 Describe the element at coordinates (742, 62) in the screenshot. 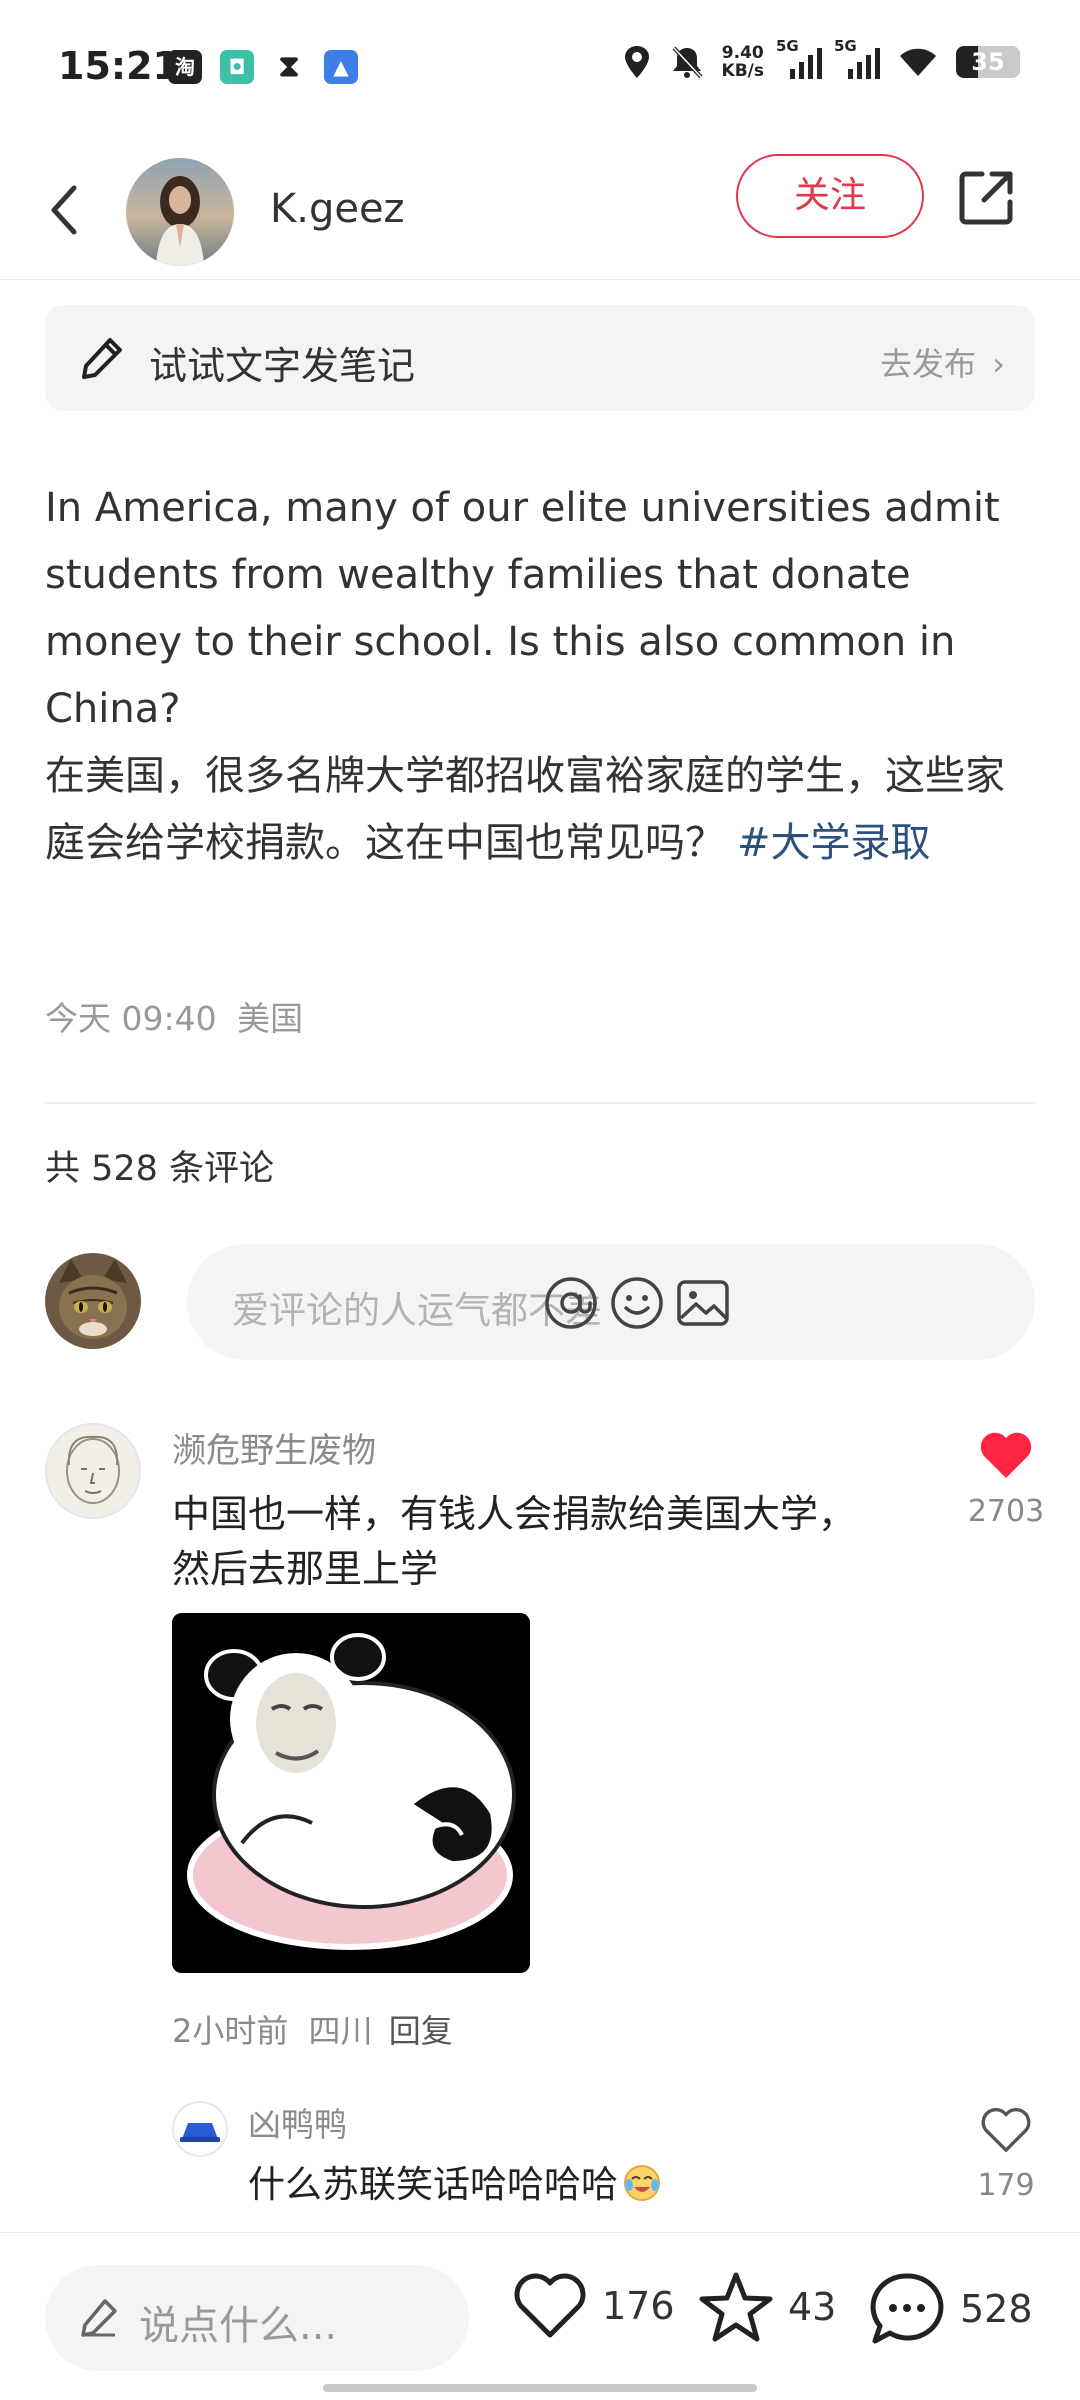

I see `network-speed: 9.40 KB/s` at that location.